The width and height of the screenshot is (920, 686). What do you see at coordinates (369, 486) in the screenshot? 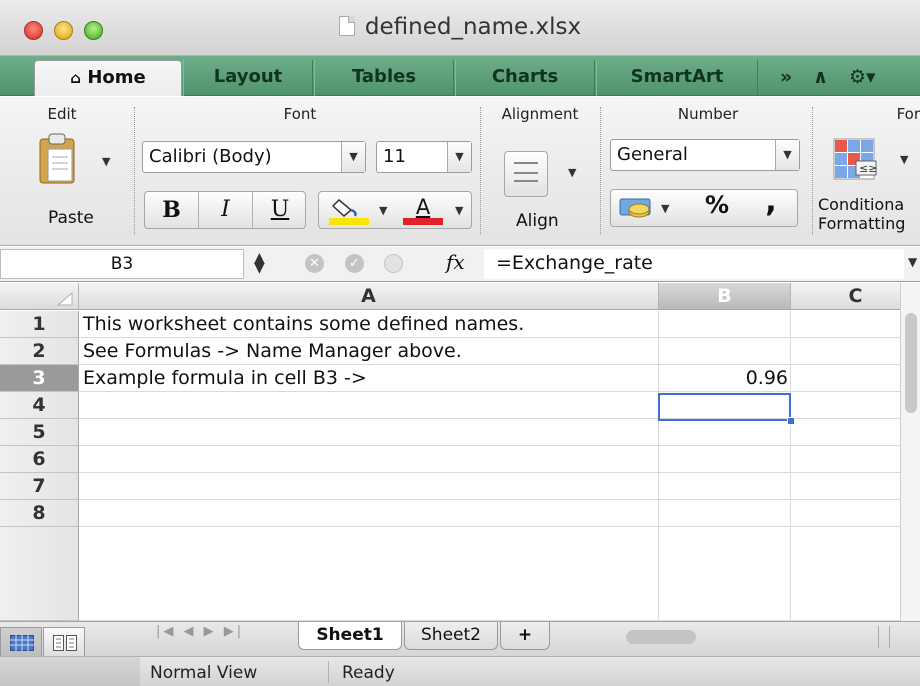
I see `cell-a7` at bounding box center [369, 486].